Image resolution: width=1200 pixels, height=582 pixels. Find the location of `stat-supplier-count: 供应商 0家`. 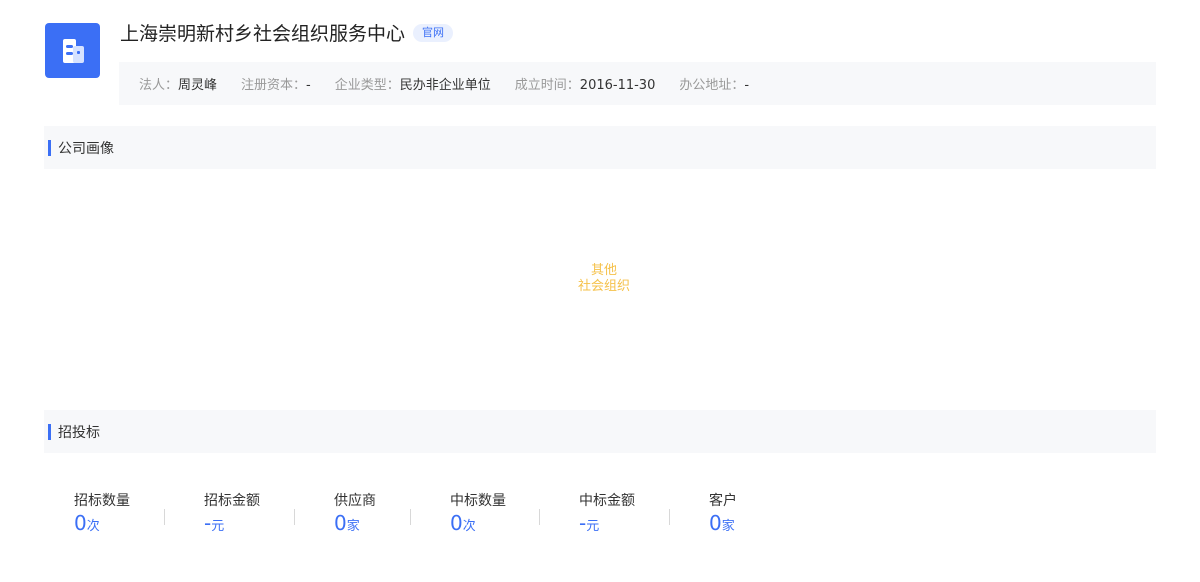

stat-supplier-count: 供应商 0家 is located at coordinates (355, 515).